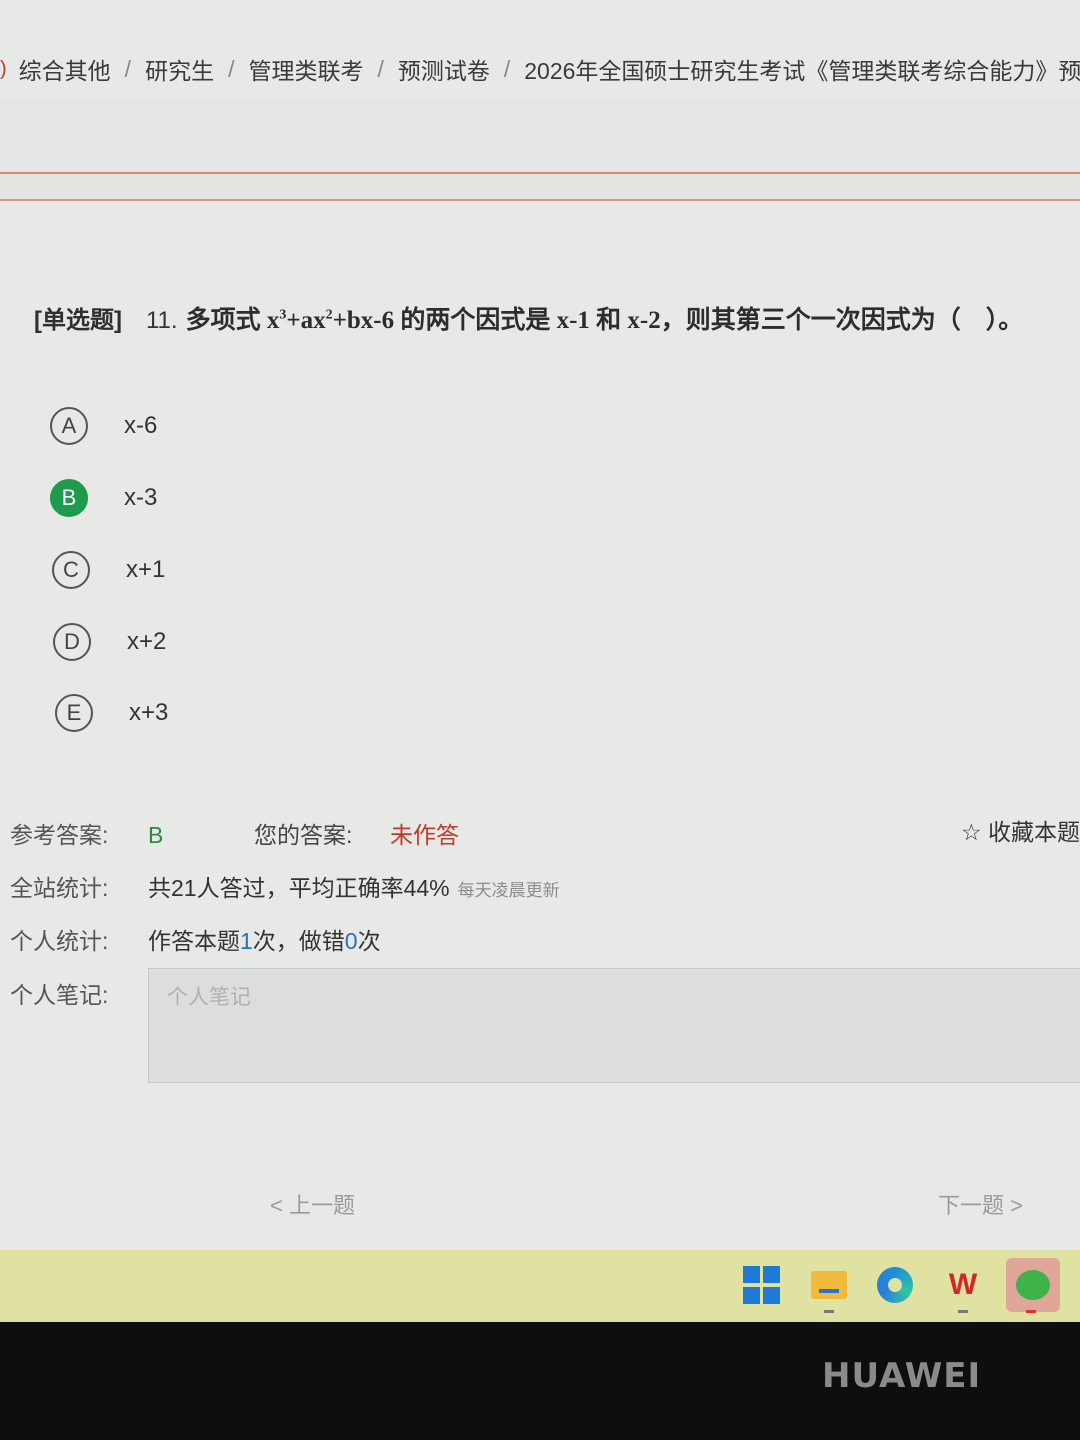 This screenshot has height=1440, width=1080. Describe the element at coordinates (902, 1376) in the screenshot. I see `device-brand-logo: HUAWEI` at that location.